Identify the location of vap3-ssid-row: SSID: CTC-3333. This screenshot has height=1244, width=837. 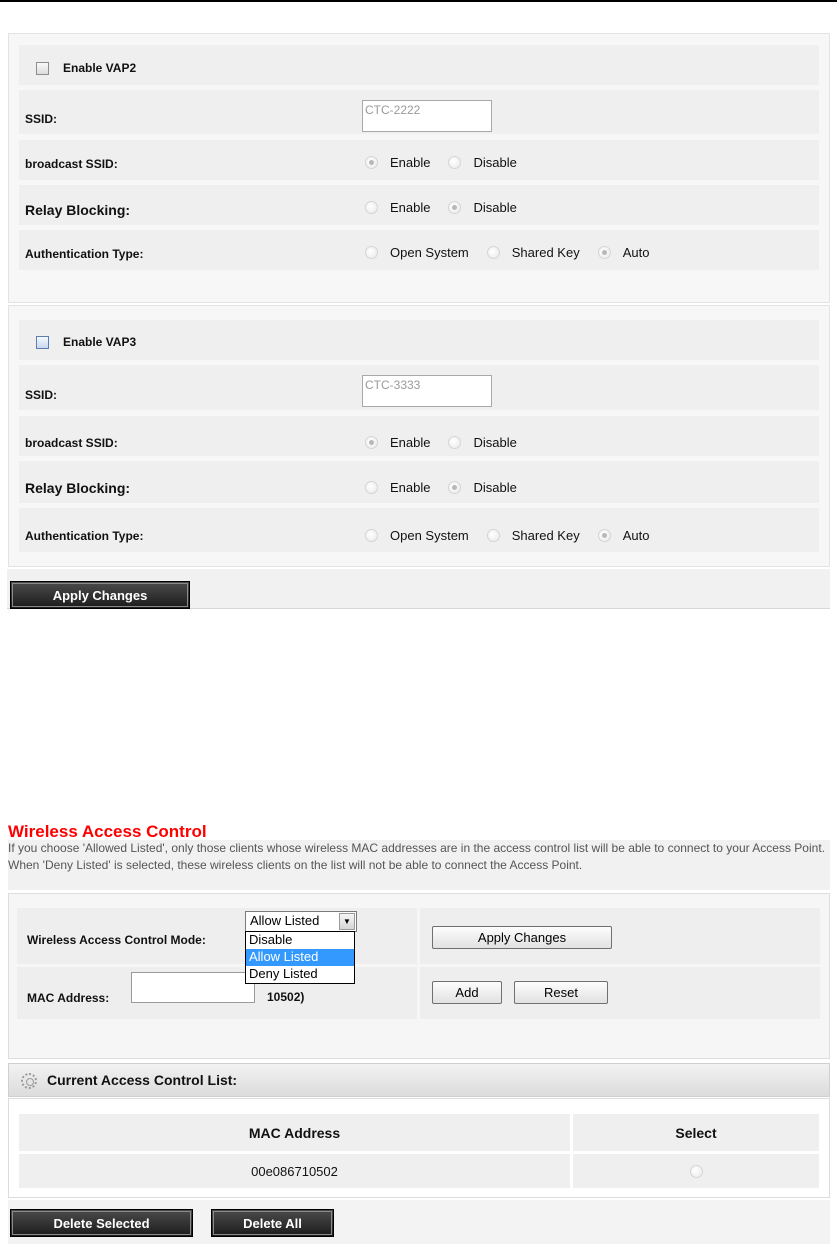
(419, 387).